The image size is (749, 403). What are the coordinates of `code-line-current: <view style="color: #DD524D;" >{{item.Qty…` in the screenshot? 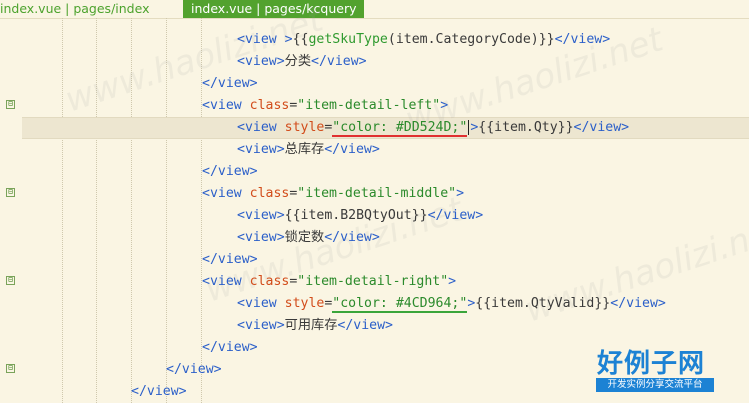 It's located at (433, 128).